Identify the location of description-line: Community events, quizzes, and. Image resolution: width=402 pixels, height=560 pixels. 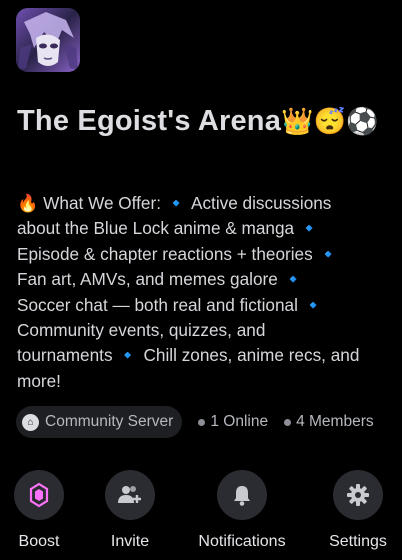
(141, 330).